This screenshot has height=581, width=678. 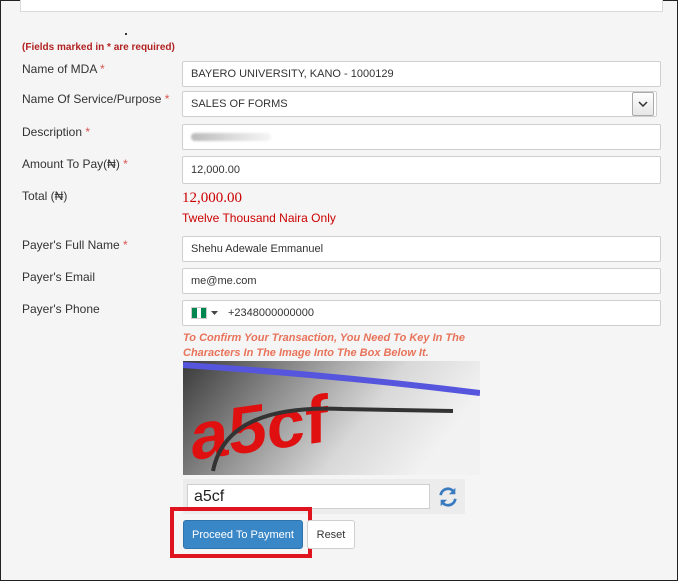 What do you see at coordinates (61, 309) in the screenshot?
I see `payer-phone-label: Payer's Phone` at bounding box center [61, 309].